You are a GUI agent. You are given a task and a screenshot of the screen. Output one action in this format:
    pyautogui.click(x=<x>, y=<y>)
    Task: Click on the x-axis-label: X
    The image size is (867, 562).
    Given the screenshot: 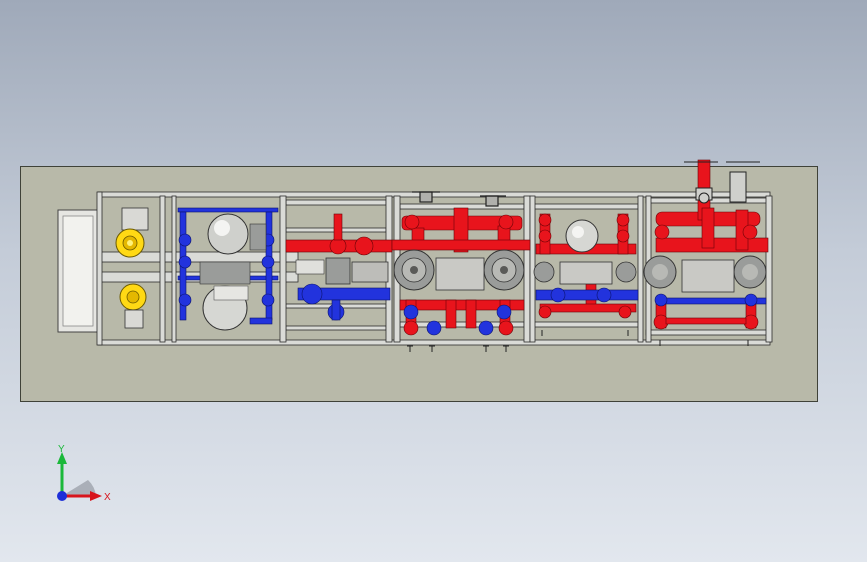 What is the action you would take?
    pyautogui.click(x=107, y=497)
    